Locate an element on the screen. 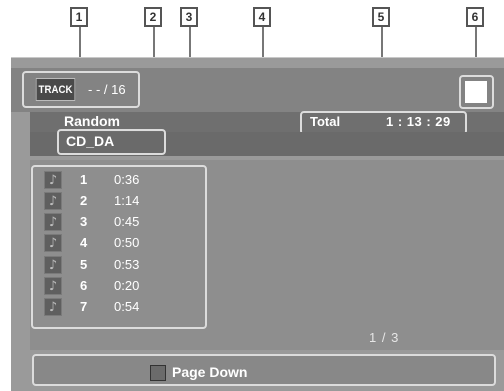  play-mode-label: Random is located at coordinates (92, 121).